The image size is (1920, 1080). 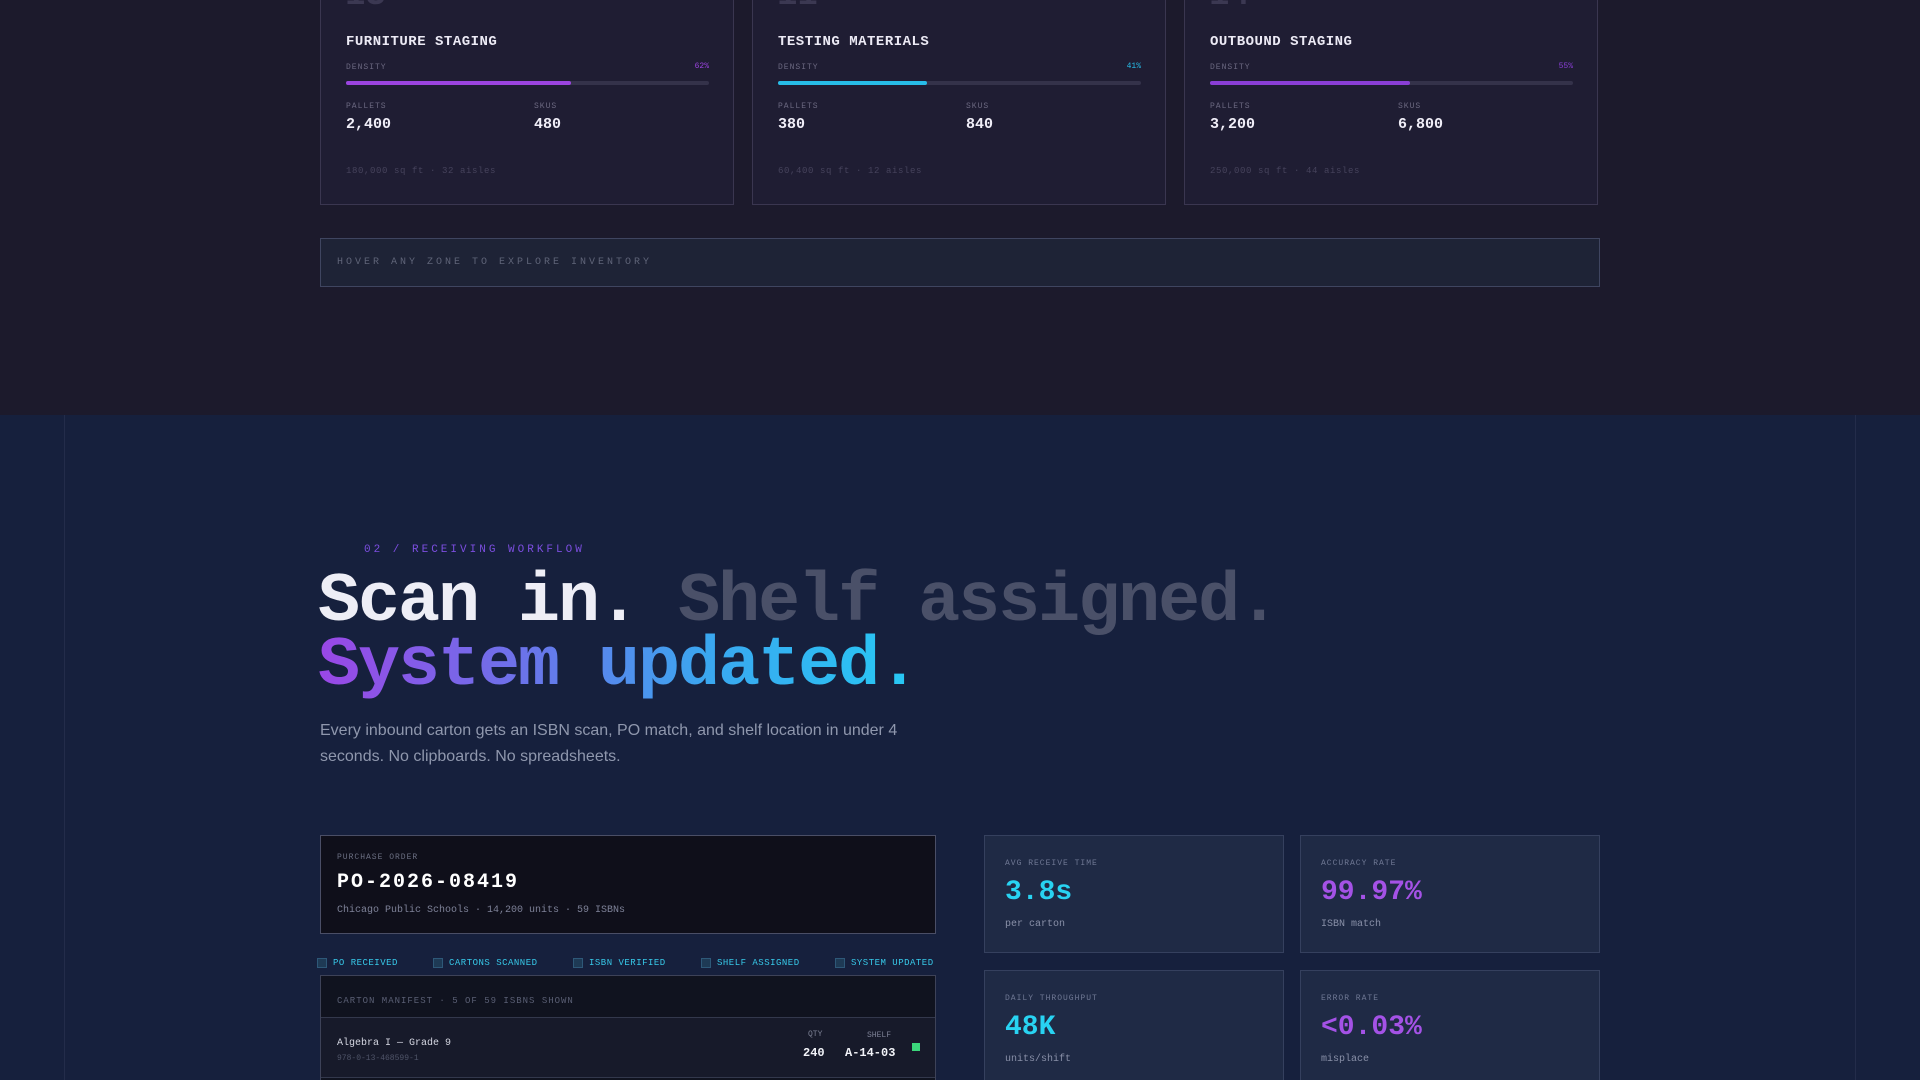 What do you see at coordinates (378, 857) in the screenshot?
I see `po-label: PURCHASE ORDER` at bounding box center [378, 857].